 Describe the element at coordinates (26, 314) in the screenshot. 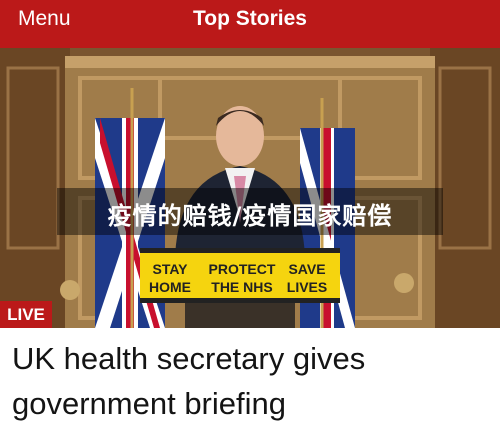

I see `live-badge: LIVE` at that location.